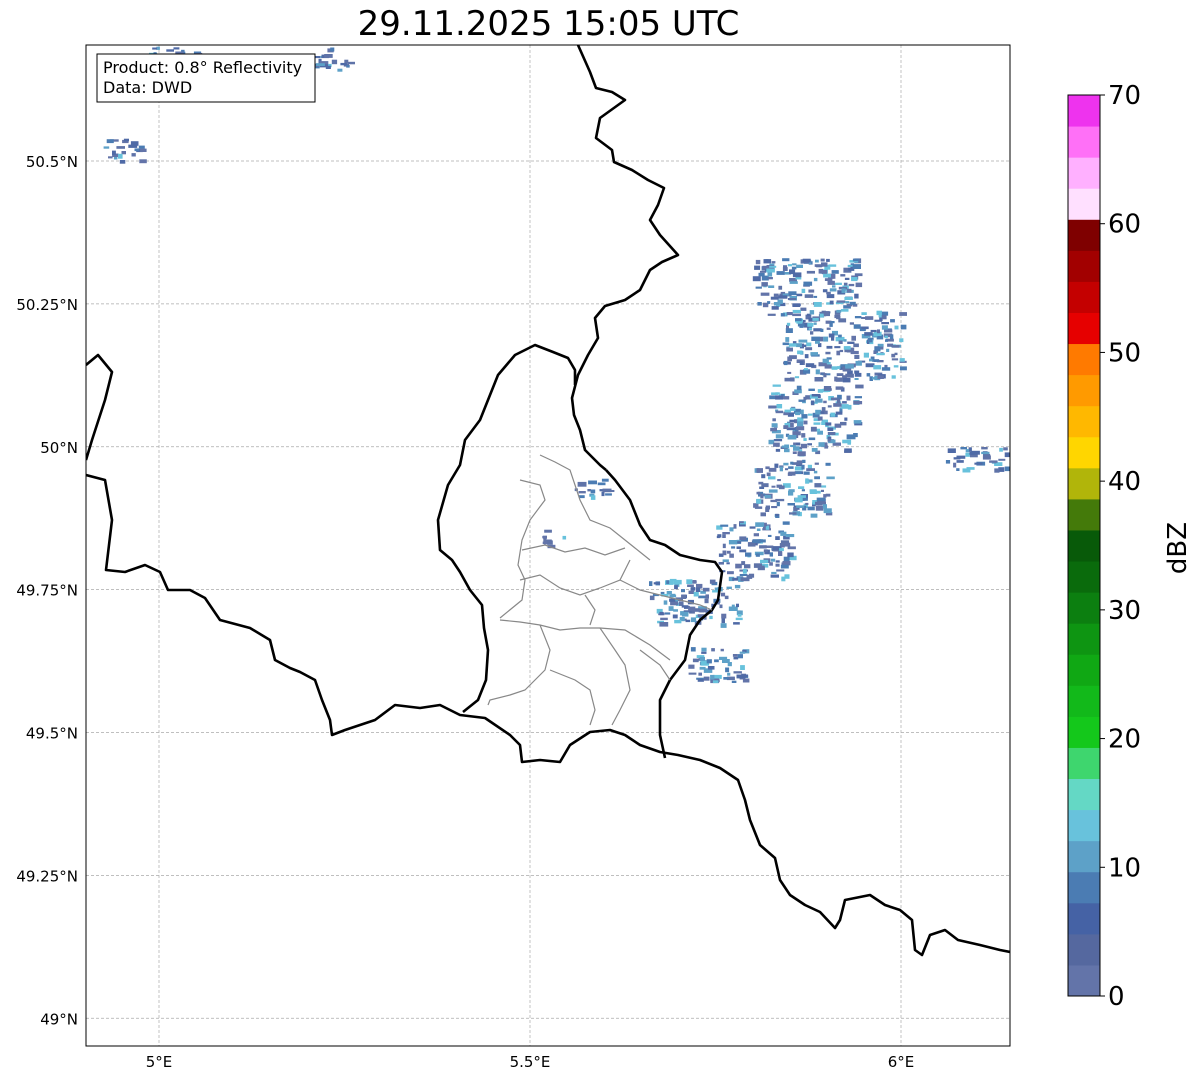 The height and width of the screenshot is (1081, 1202). Describe the element at coordinates (1104, 546) in the screenshot. I see `colorbar: 0 10 20 30 40 50 60 70` at that location.